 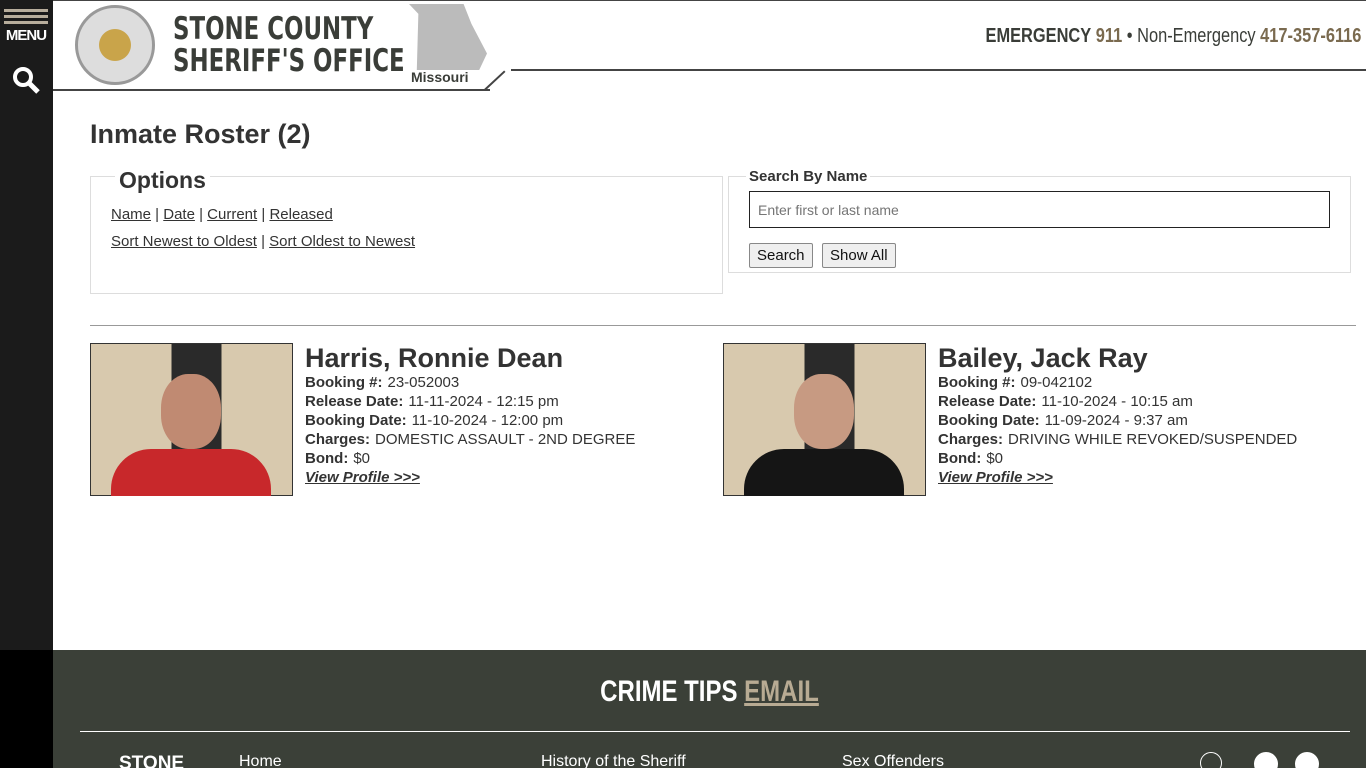 I want to click on inmate-name: Harris, Ronnie Dean, so click(x=434, y=358).